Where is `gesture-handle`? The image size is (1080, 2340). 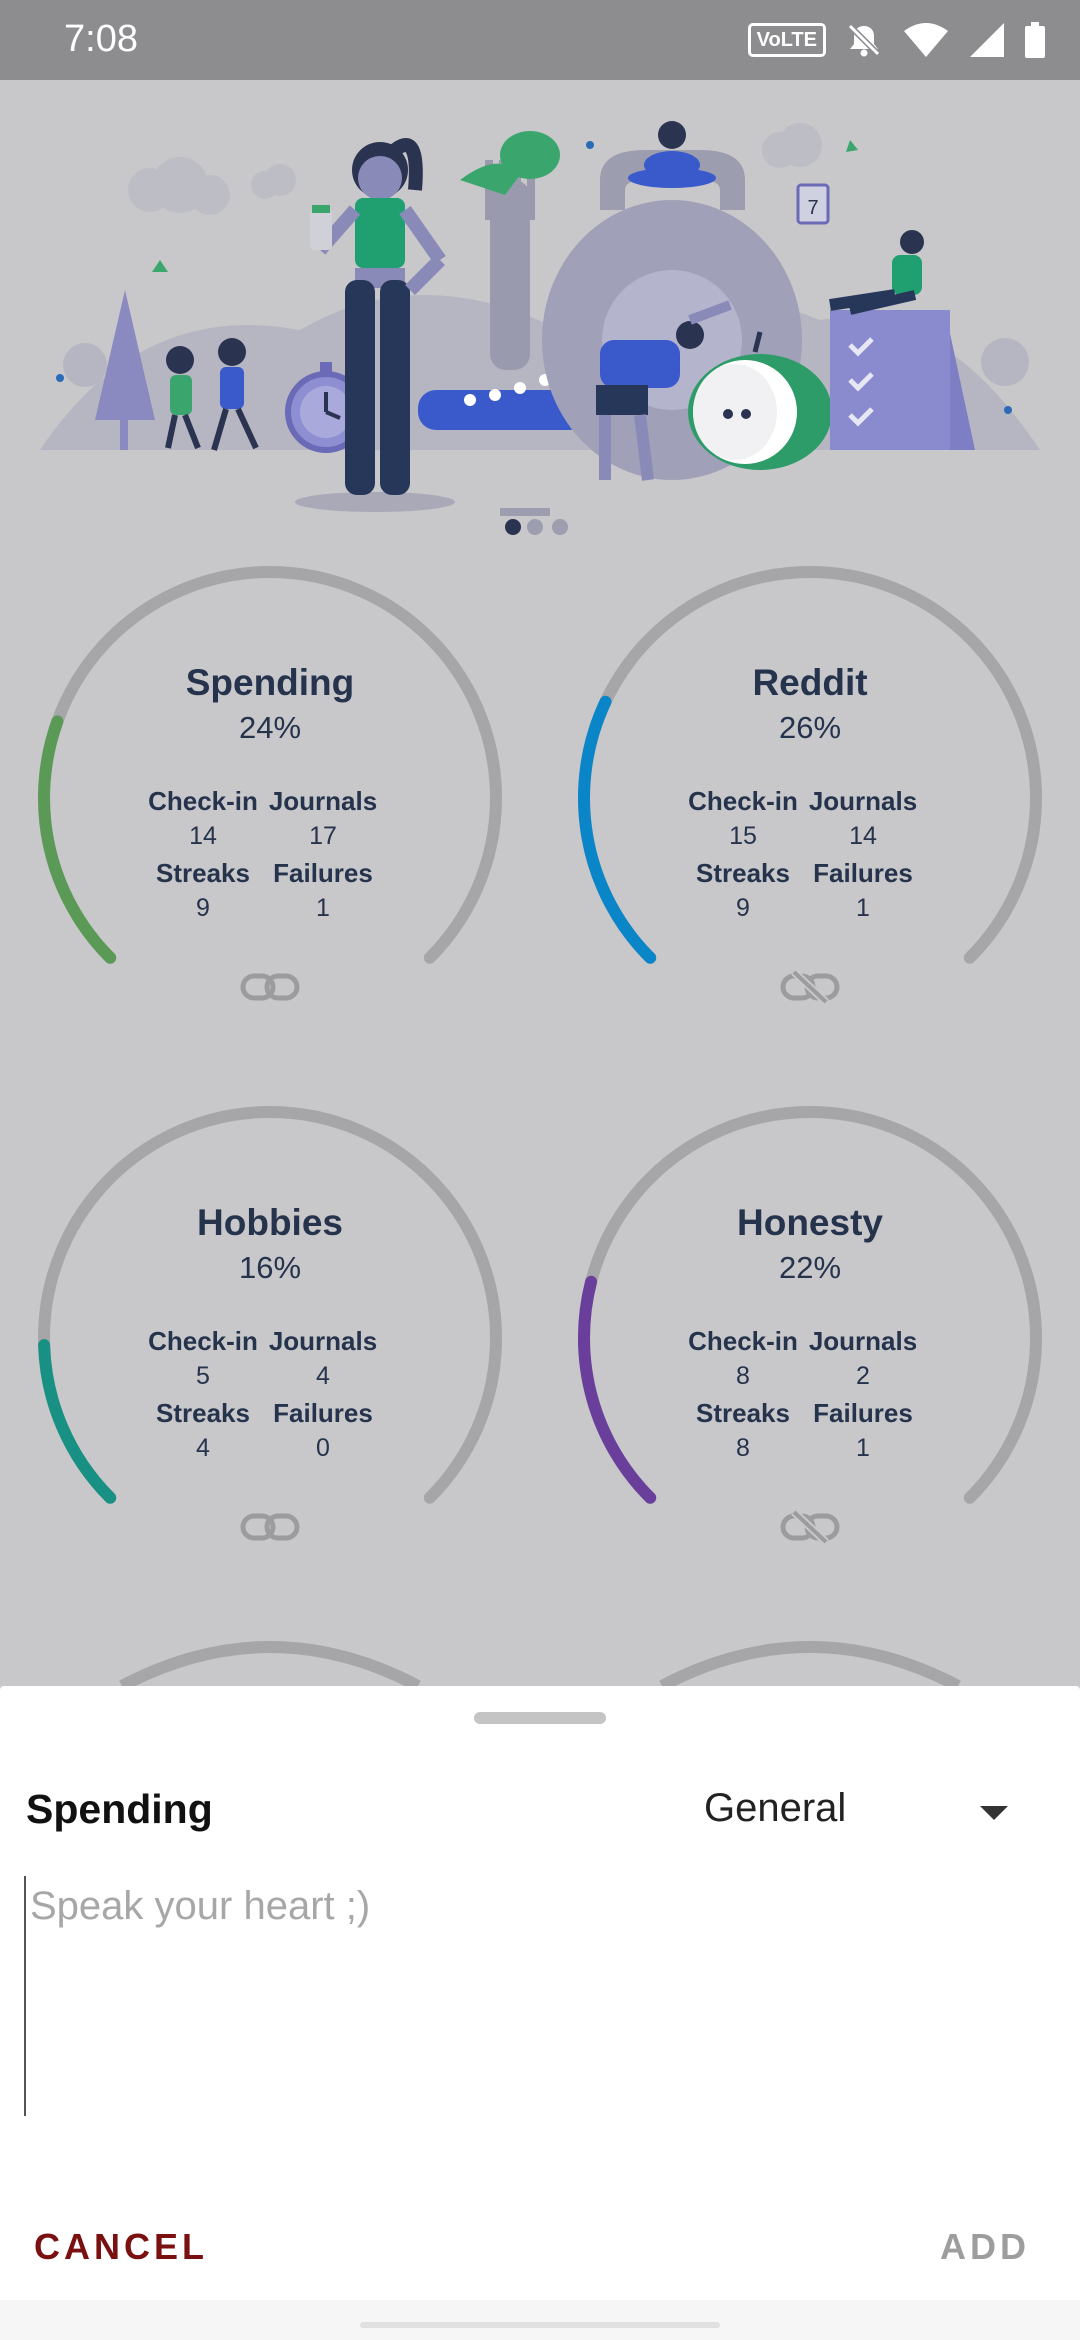
gesture-handle is located at coordinates (540, 2325).